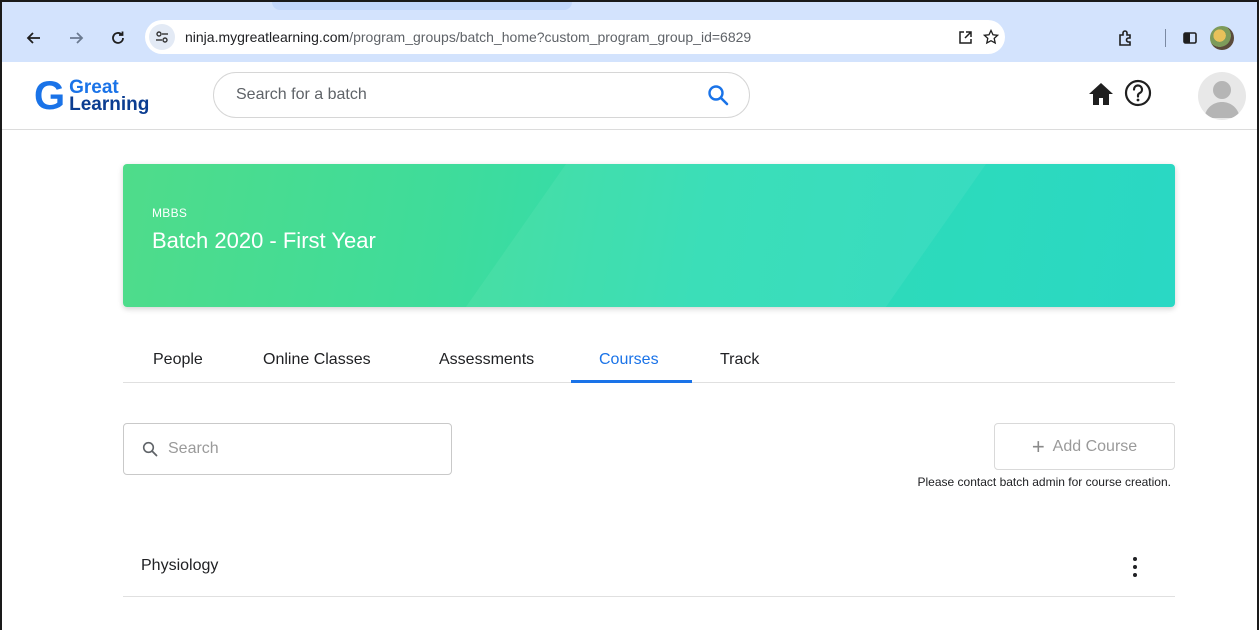 This screenshot has width=1259, height=630. What do you see at coordinates (170, 213) in the screenshot?
I see `program-name: MBBS` at bounding box center [170, 213].